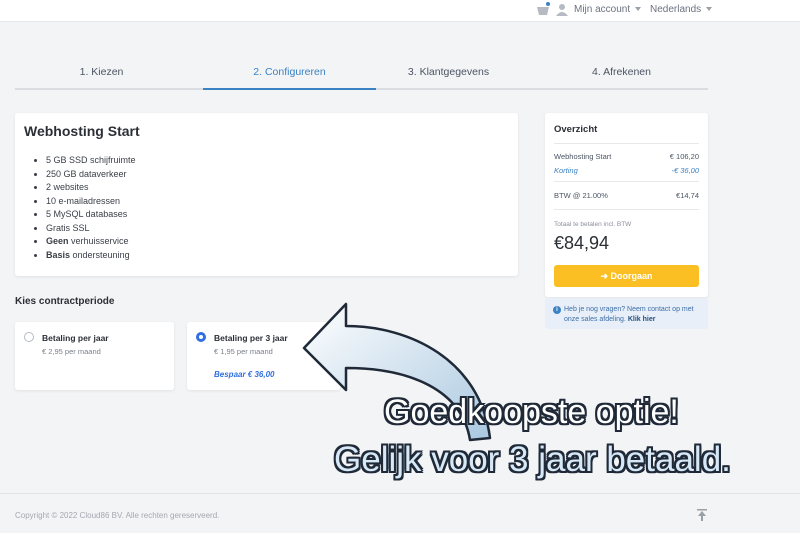  I want to click on discount-value: -€ 36,00, so click(685, 170).